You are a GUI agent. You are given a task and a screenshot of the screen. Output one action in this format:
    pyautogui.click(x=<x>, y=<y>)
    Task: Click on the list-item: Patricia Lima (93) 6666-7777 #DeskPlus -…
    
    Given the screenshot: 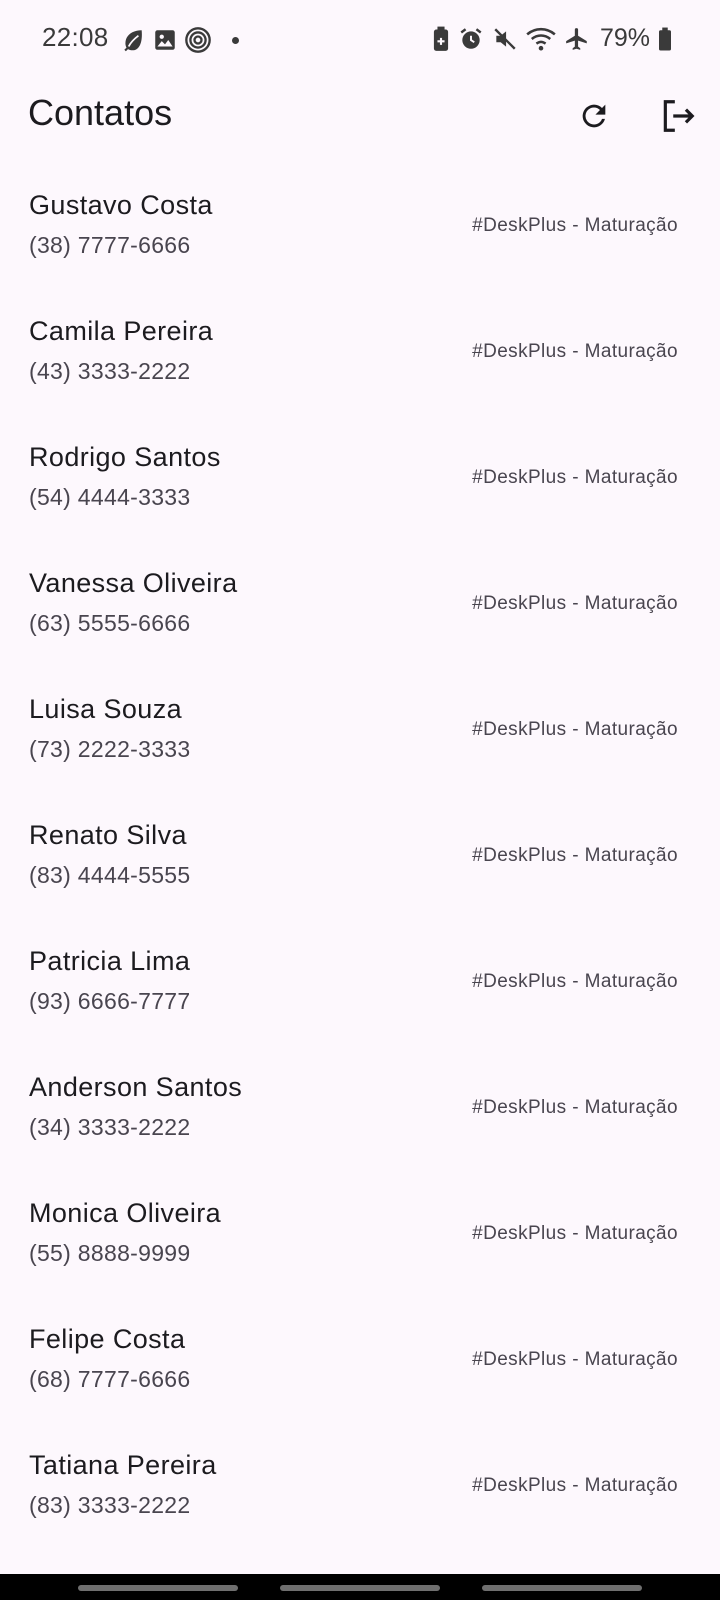 What is the action you would take?
    pyautogui.click(x=360, y=987)
    